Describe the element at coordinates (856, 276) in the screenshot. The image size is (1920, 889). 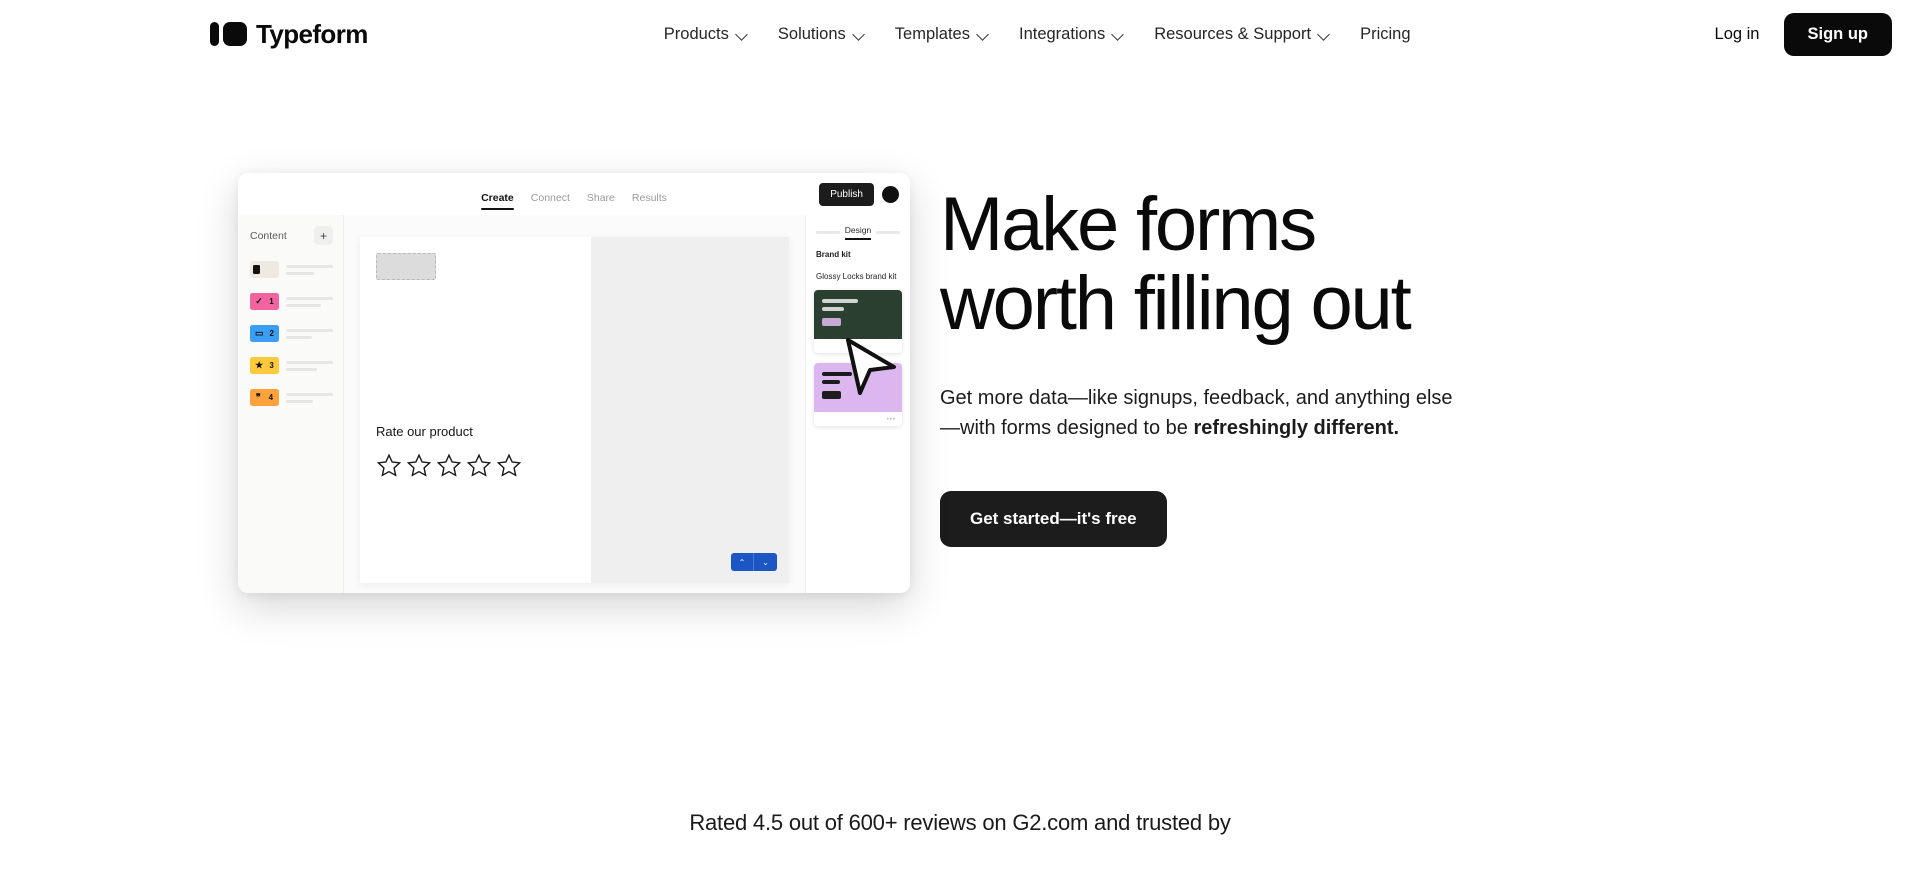
I see `brand-kit-name: Glossy Locks brand kit` at that location.